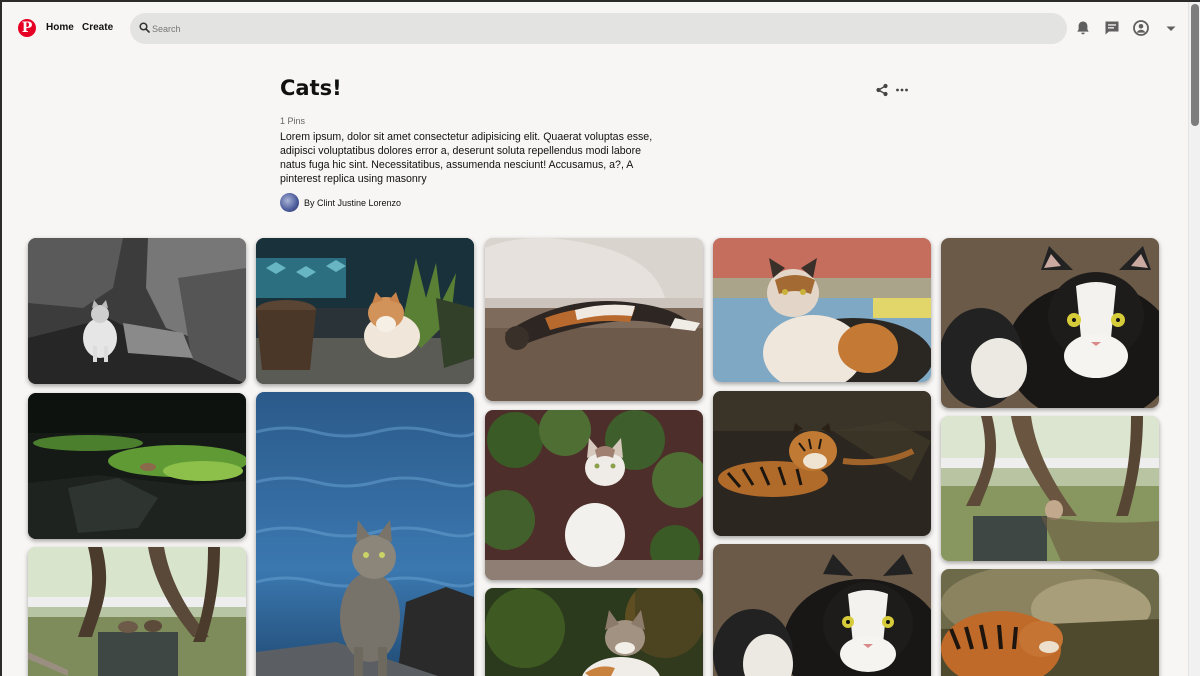 The height and width of the screenshot is (676, 1200). Describe the element at coordinates (144, 27) in the screenshot. I see `search-icon` at that location.